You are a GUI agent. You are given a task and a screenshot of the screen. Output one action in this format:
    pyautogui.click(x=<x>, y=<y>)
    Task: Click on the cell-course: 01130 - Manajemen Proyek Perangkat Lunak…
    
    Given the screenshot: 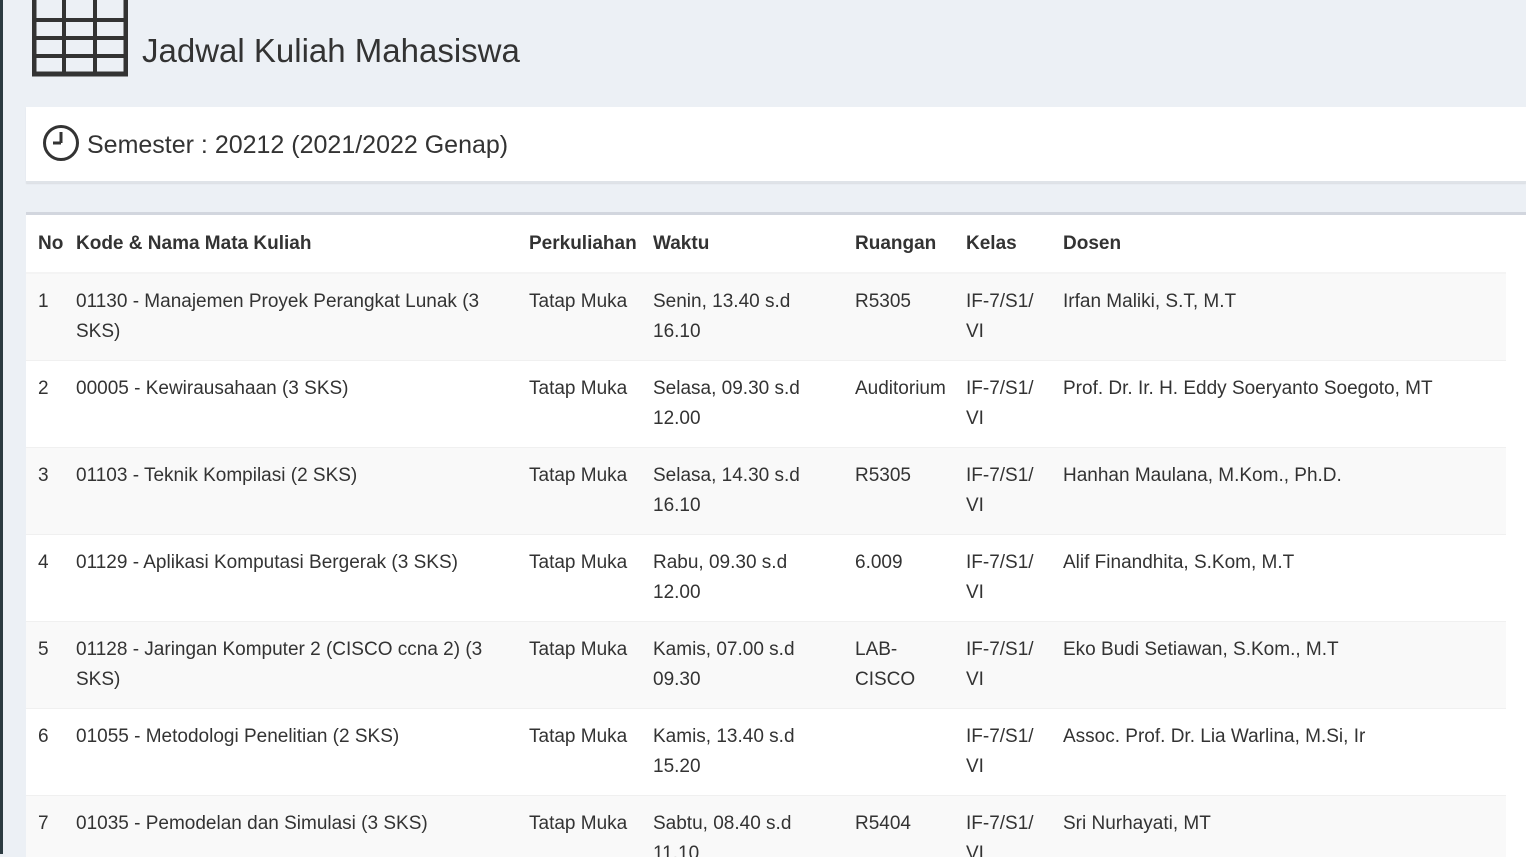 What is the action you would take?
    pyautogui.click(x=290, y=317)
    